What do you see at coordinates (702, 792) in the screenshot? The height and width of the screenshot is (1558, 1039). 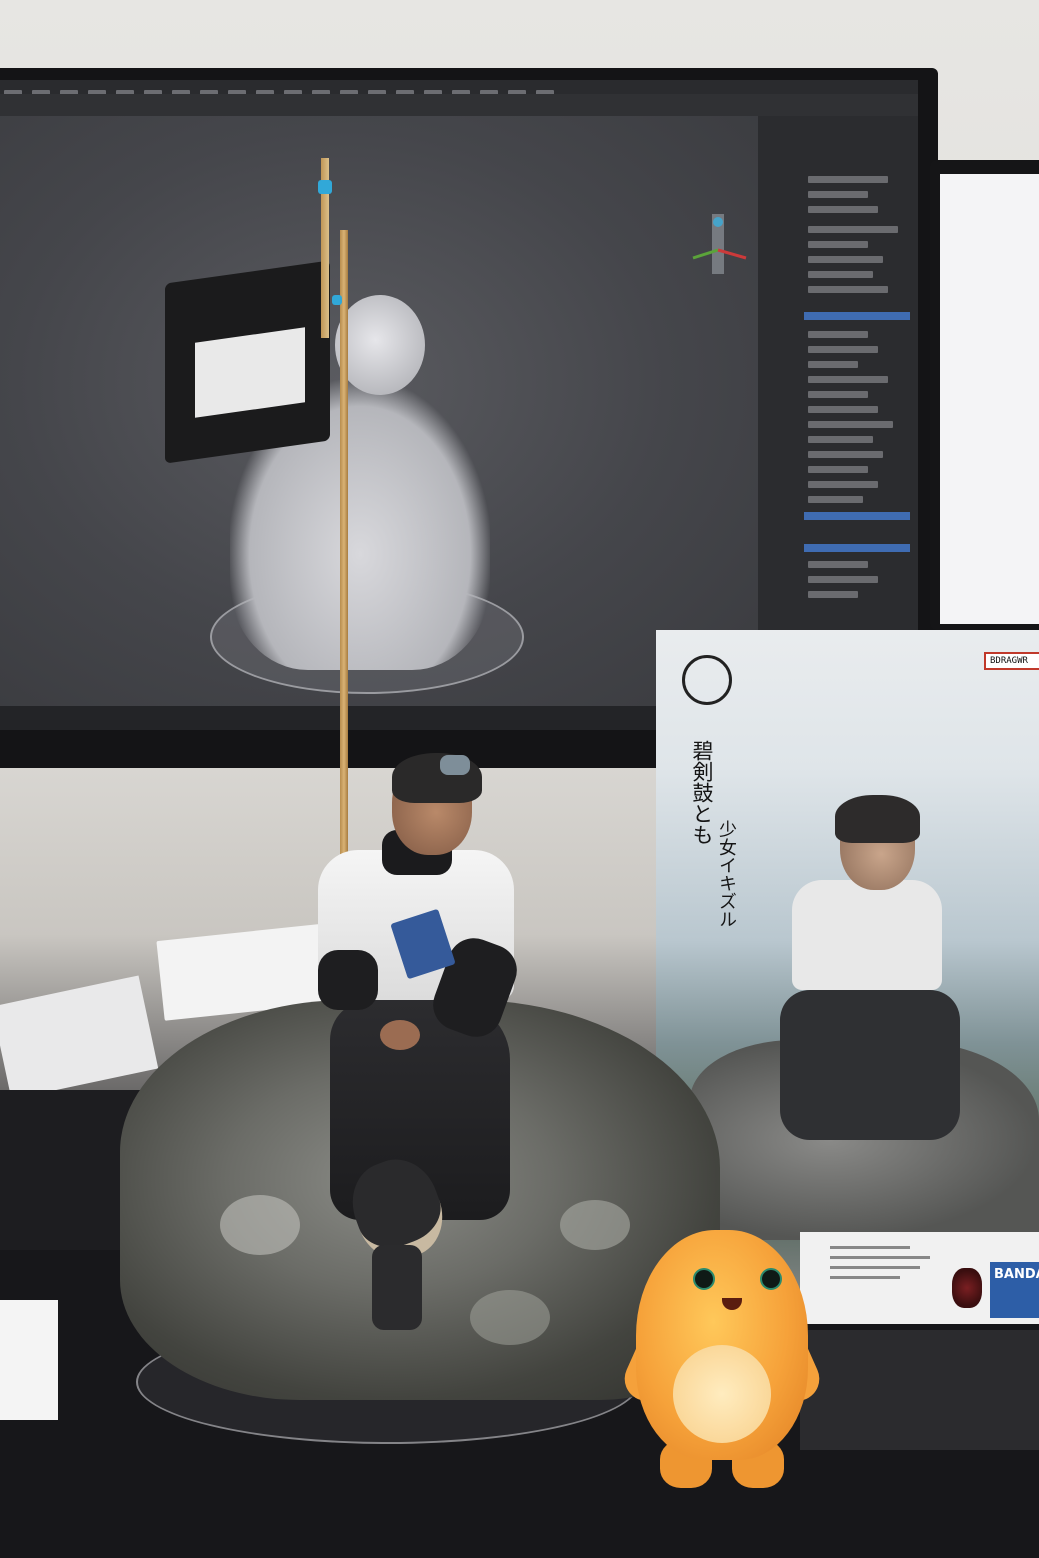 I see `box-title-line1: 碧剣鼓とも` at bounding box center [702, 792].